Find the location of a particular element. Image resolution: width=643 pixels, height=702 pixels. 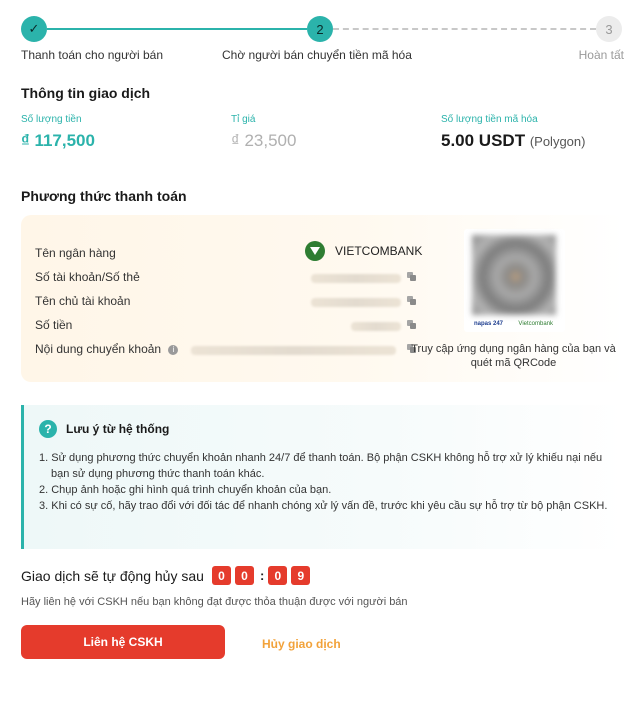

amount-block: Số lượng tiền ₫ 117,500 is located at coordinates (58, 132).